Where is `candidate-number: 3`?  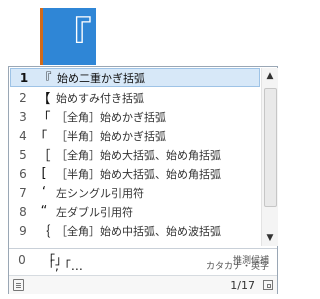 candidate-number: 3 is located at coordinates (23, 116).